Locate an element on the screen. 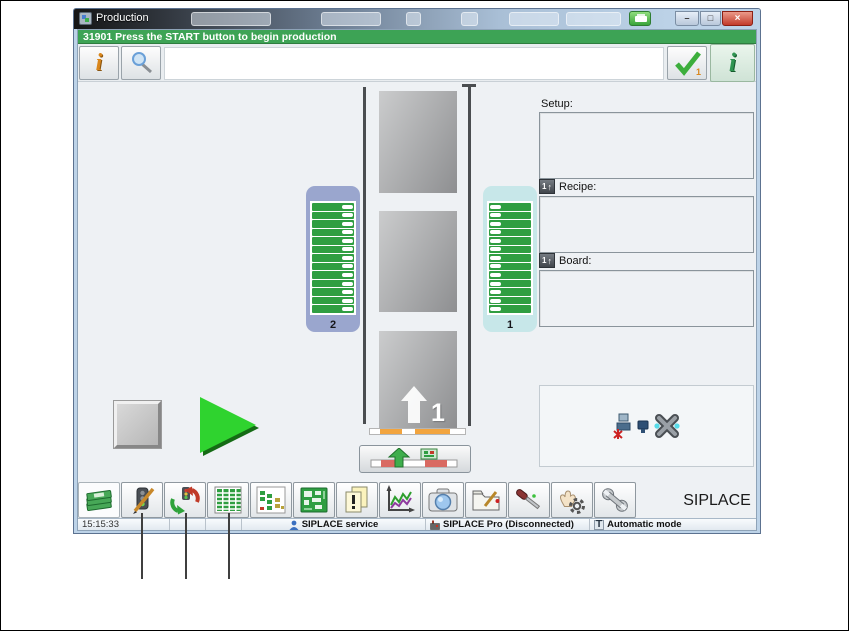 The image size is (851, 633). boards-stack-icon is located at coordinates (99, 500).